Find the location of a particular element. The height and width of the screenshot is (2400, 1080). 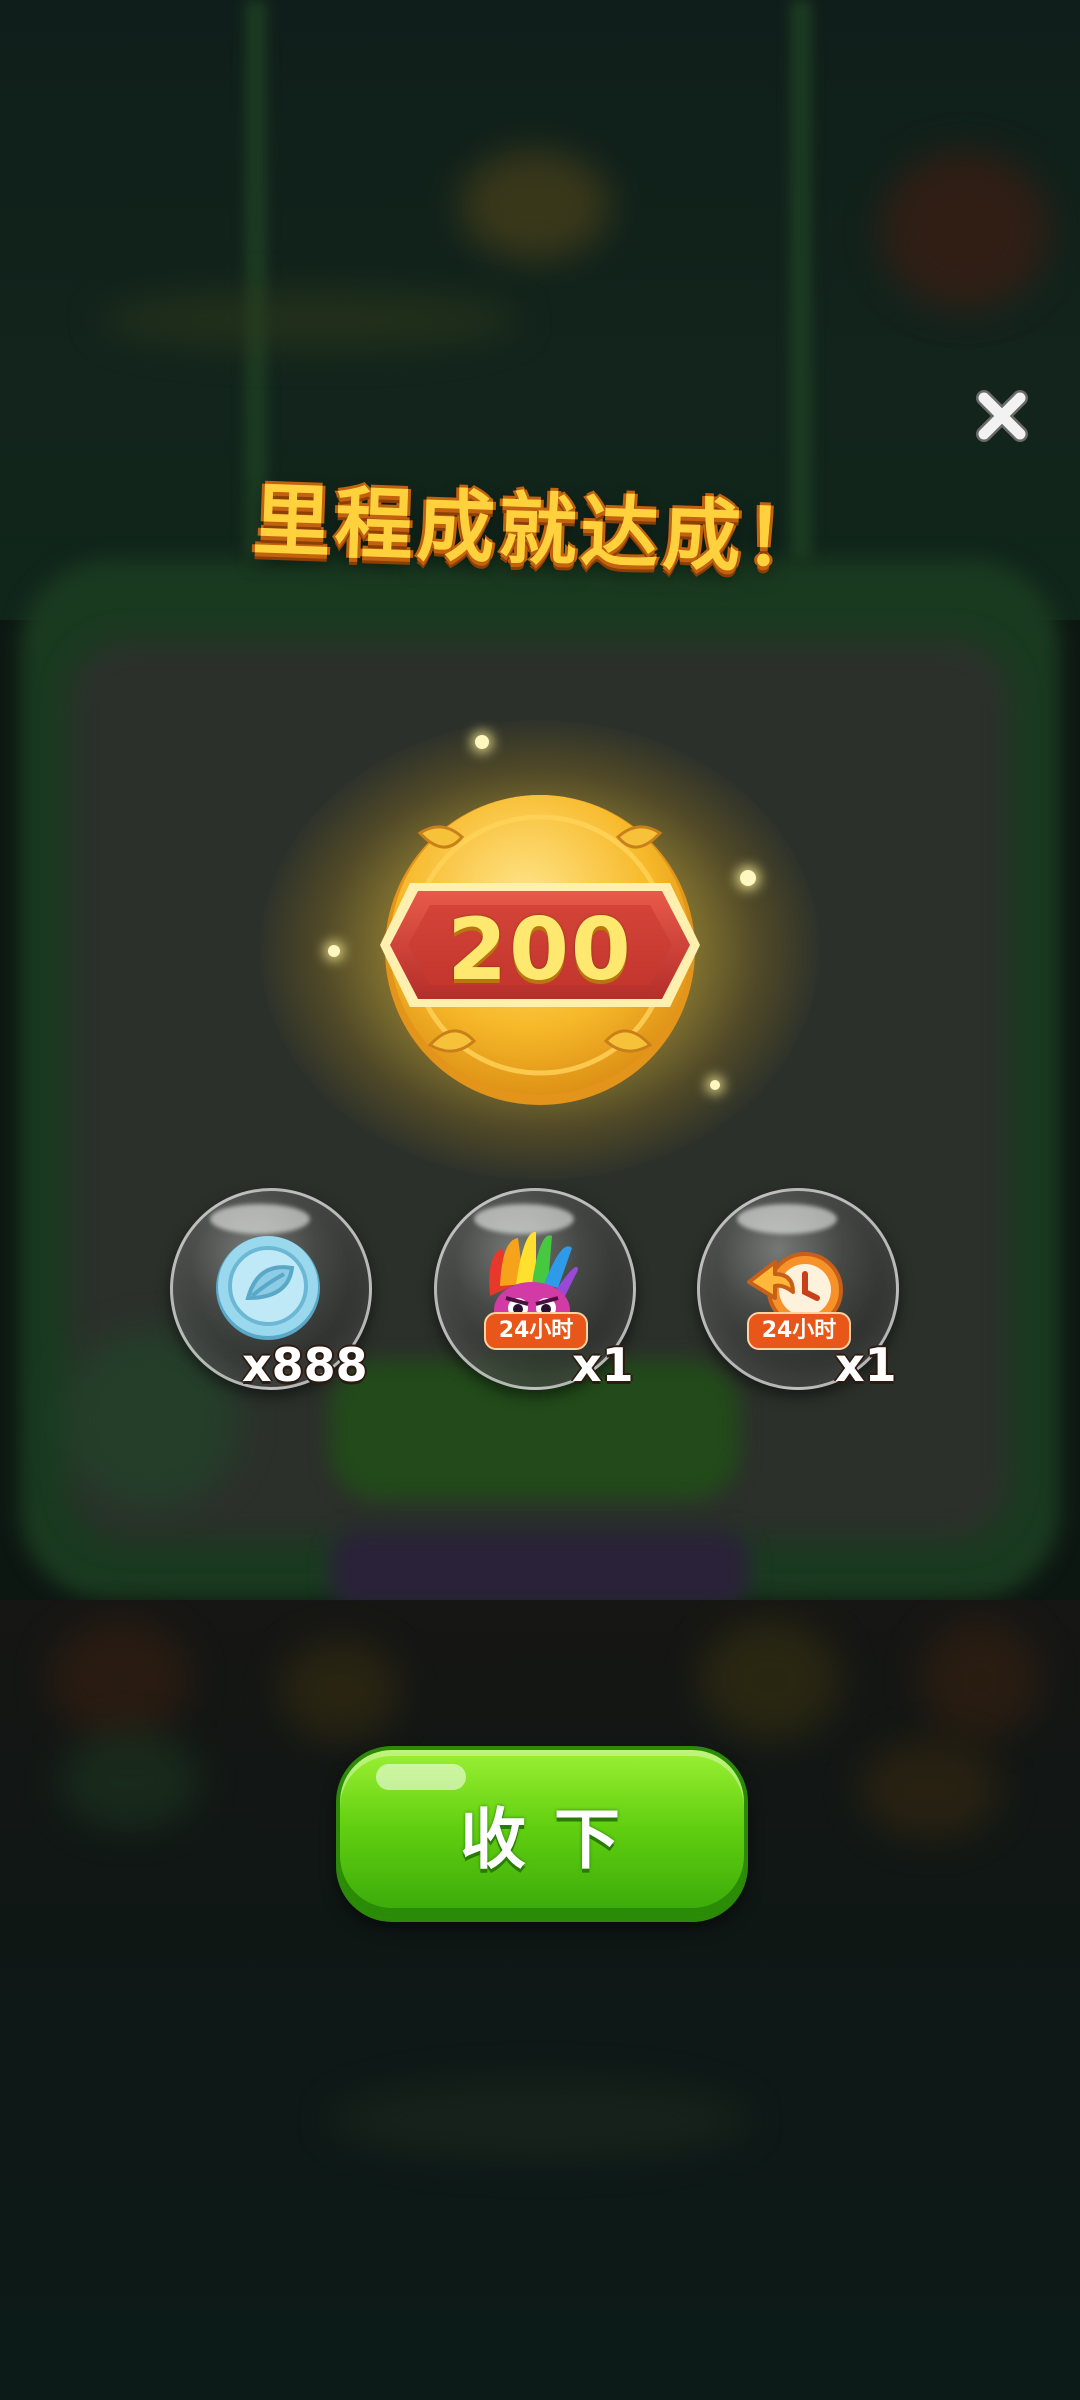

close-icon is located at coordinates (1002, 416).